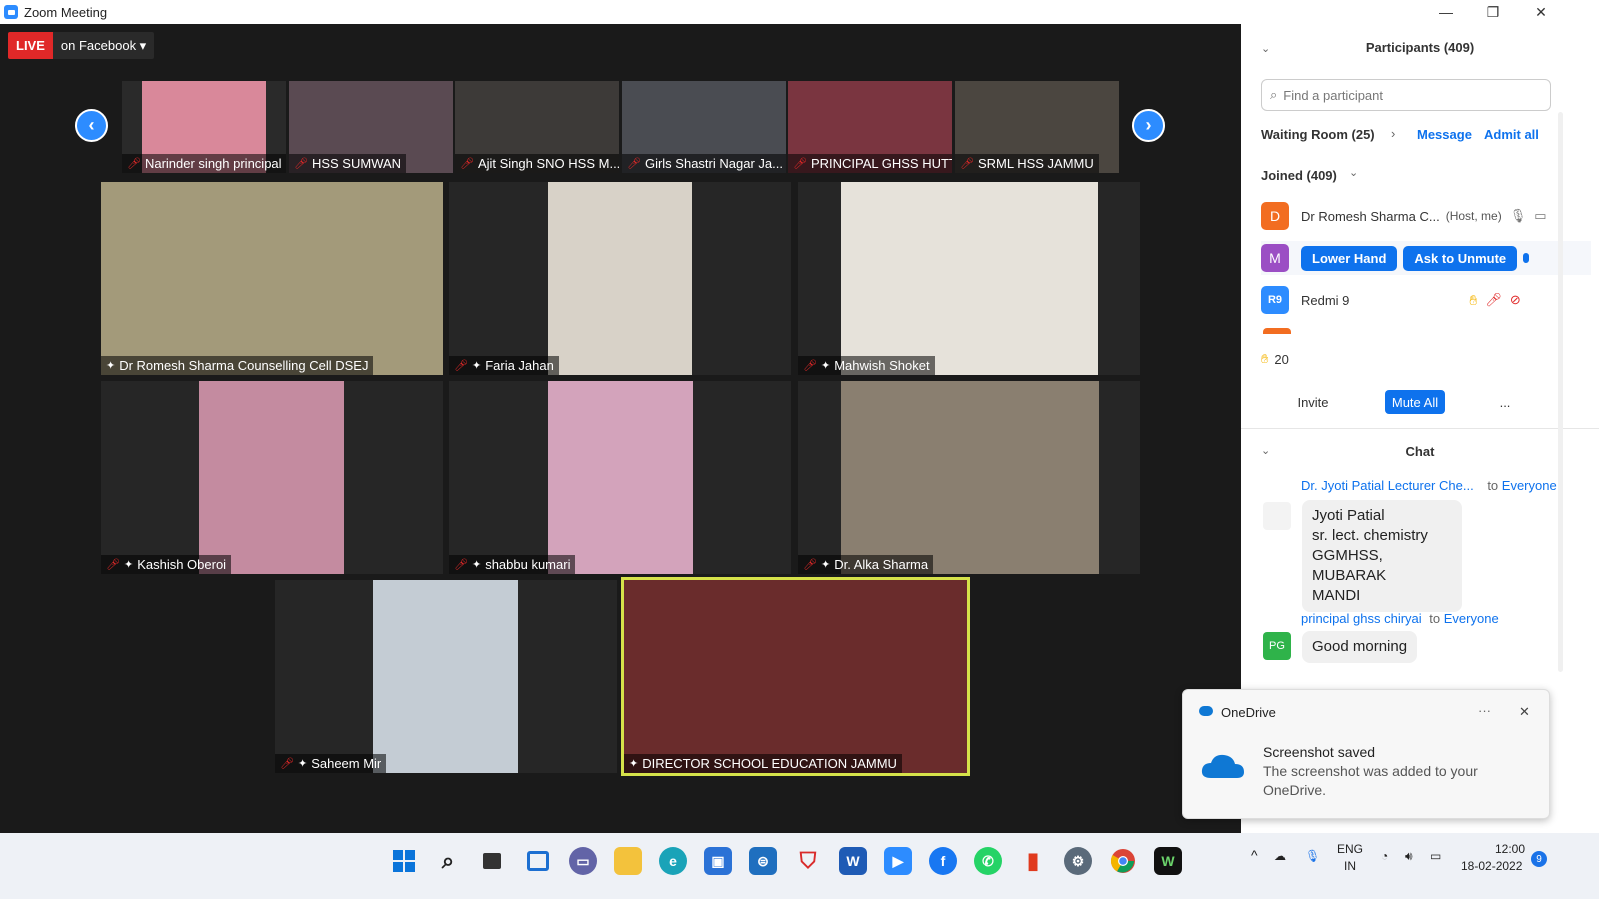  Describe the element at coordinates (1416, 216) in the screenshot. I see `participant-row: D Dr Romesh Sharma C... (Host, me) 🎙︎ ▭` at that location.